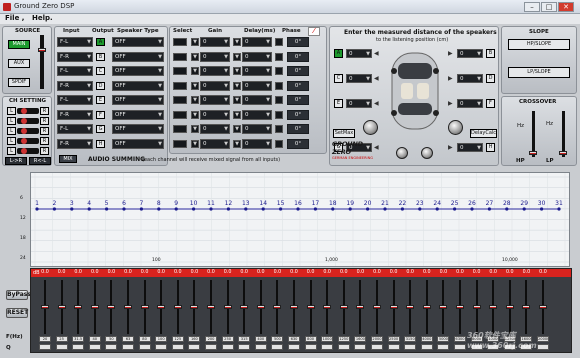  What do you see at coordinates (393, 339) in the screenshot?
I see `frequency-field: 2500` at bounding box center [393, 339].